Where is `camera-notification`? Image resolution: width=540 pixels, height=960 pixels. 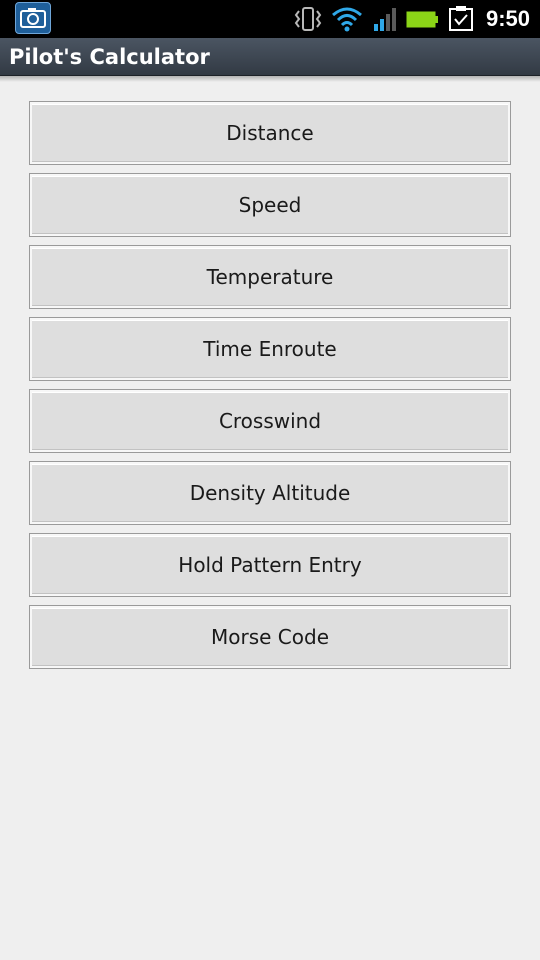
camera-notification is located at coordinates (33, 18).